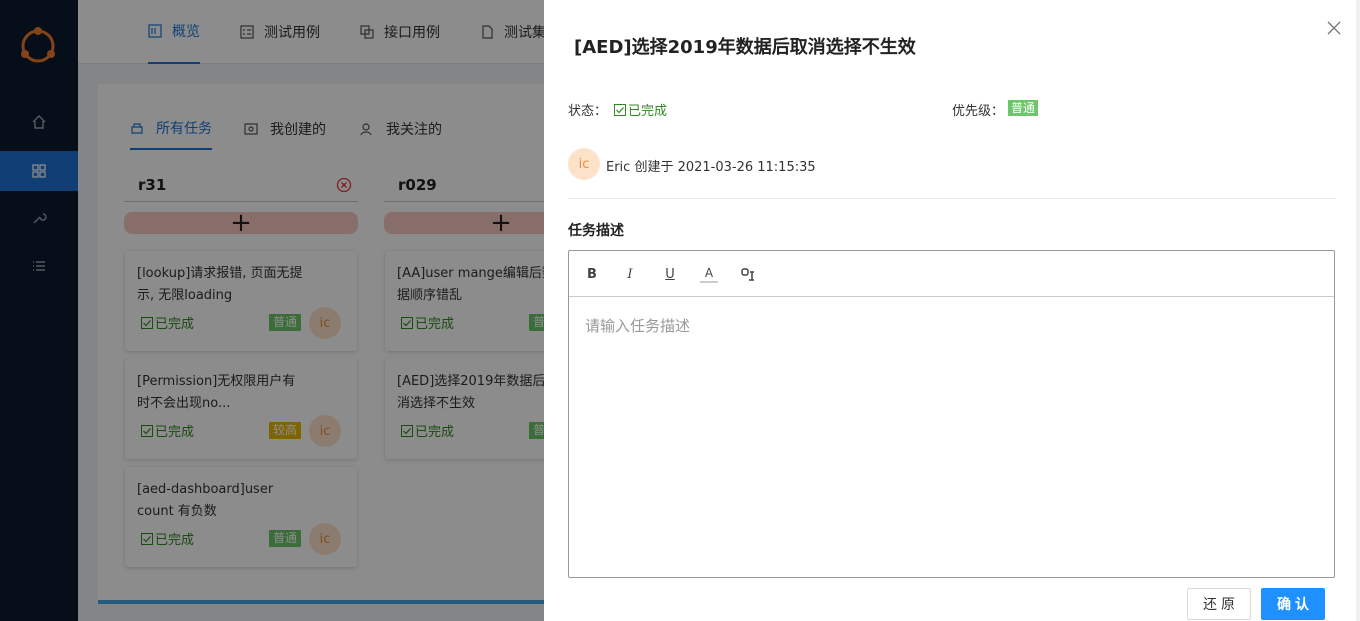 This screenshot has height=621, width=1360. I want to click on priority-label: 优先级：, so click(978, 111).